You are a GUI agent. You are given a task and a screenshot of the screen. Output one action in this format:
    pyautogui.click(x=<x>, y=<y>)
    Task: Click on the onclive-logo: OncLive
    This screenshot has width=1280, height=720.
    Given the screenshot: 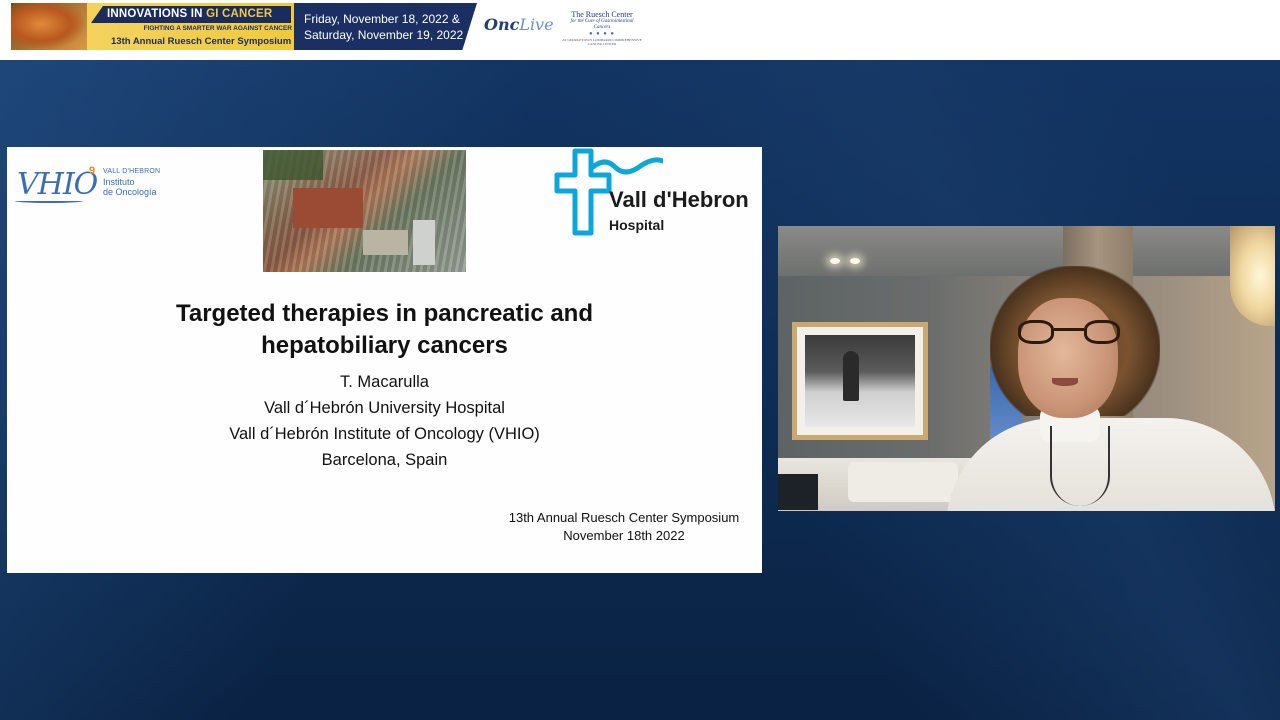 What is the action you would take?
    pyautogui.click(x=519, y=24)
    